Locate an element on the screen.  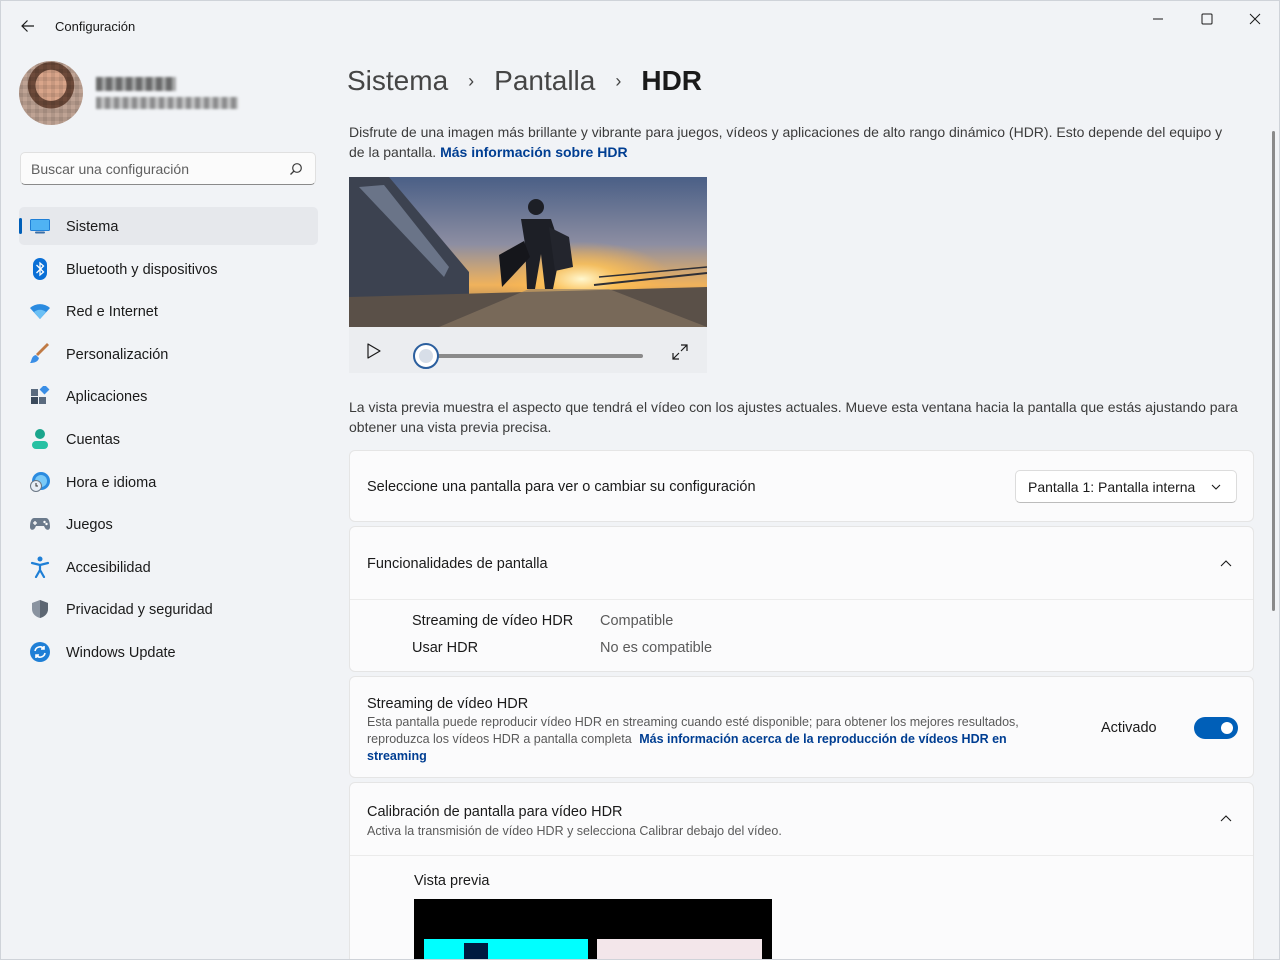
hdr-calibration-title: Calibración de pantalla para vídeo HDR is located at coordinates (495, 812).